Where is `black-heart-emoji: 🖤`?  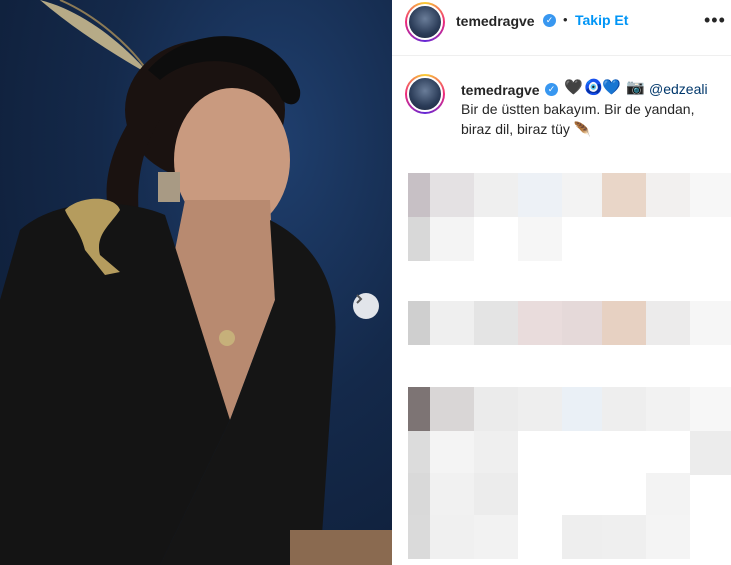 black-heart-emoji: 🖤 is located at coordinates (573, 87).